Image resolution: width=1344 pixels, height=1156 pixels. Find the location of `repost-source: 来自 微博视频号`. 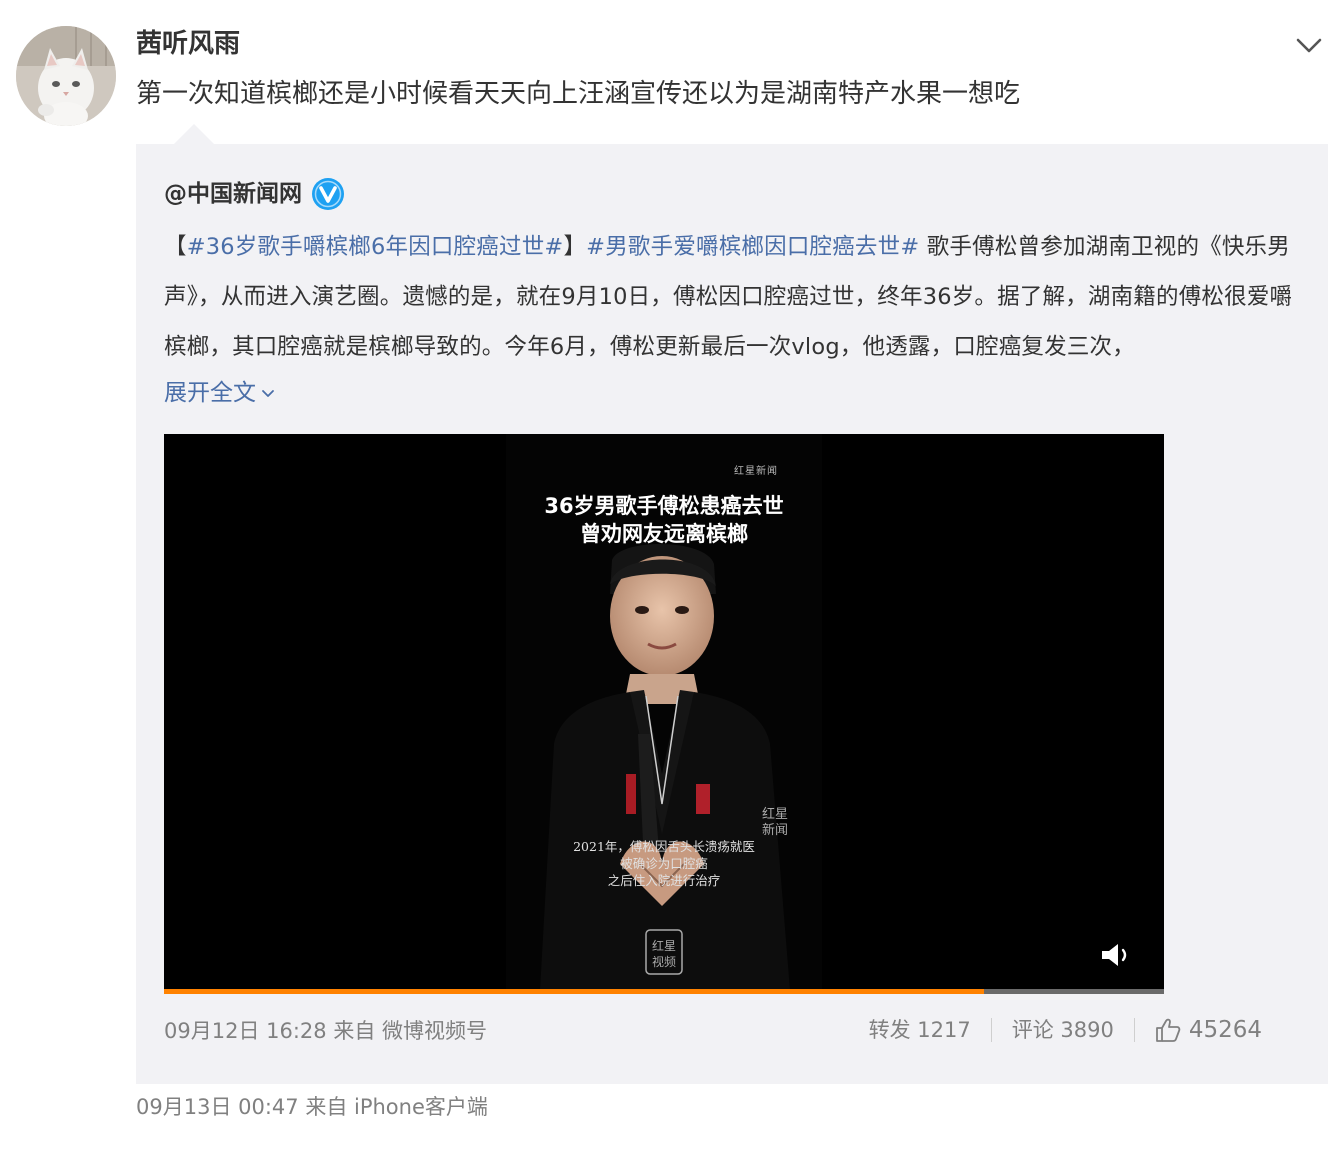

repost-source: 来自 微博视频号 is located at coordinates (410, 1031).